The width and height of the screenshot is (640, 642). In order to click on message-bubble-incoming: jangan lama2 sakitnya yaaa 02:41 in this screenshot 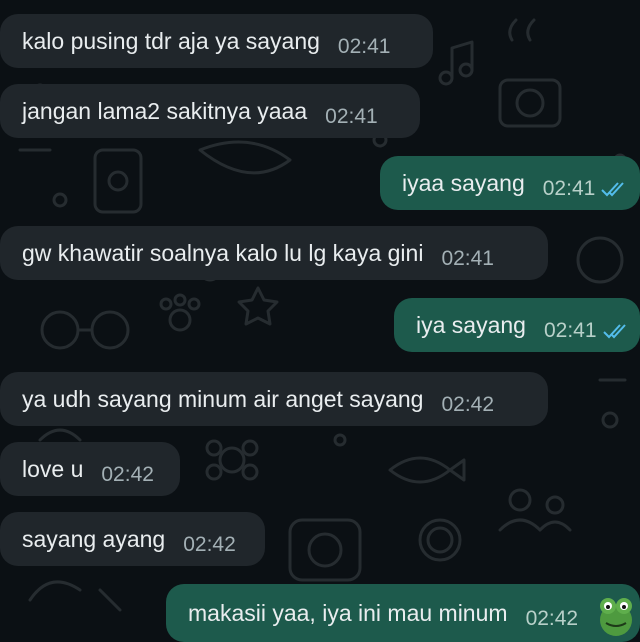, I will do `click(210, 111)`.